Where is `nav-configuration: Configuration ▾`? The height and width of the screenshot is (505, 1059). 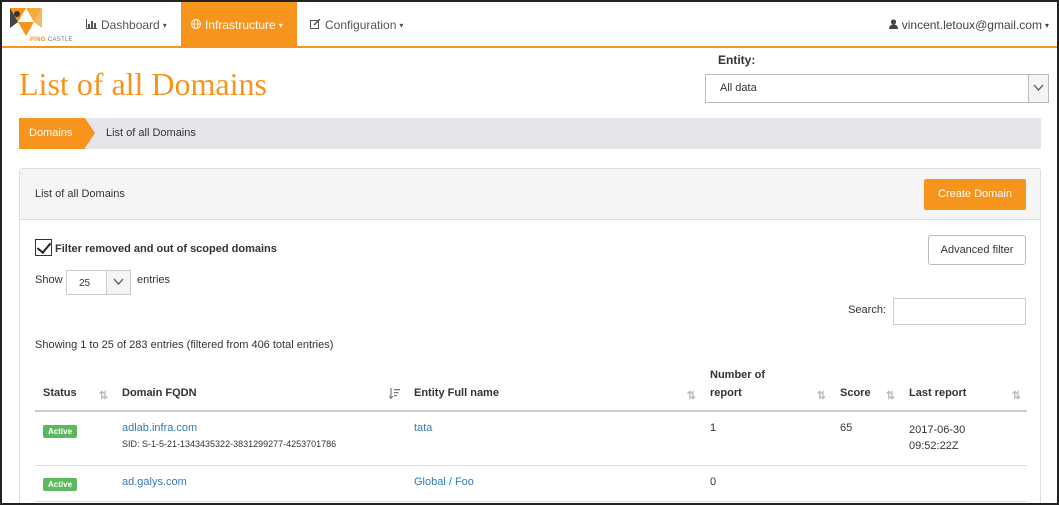
nav-configuration: Configuration ▾ is located at coordinates (356, 24).